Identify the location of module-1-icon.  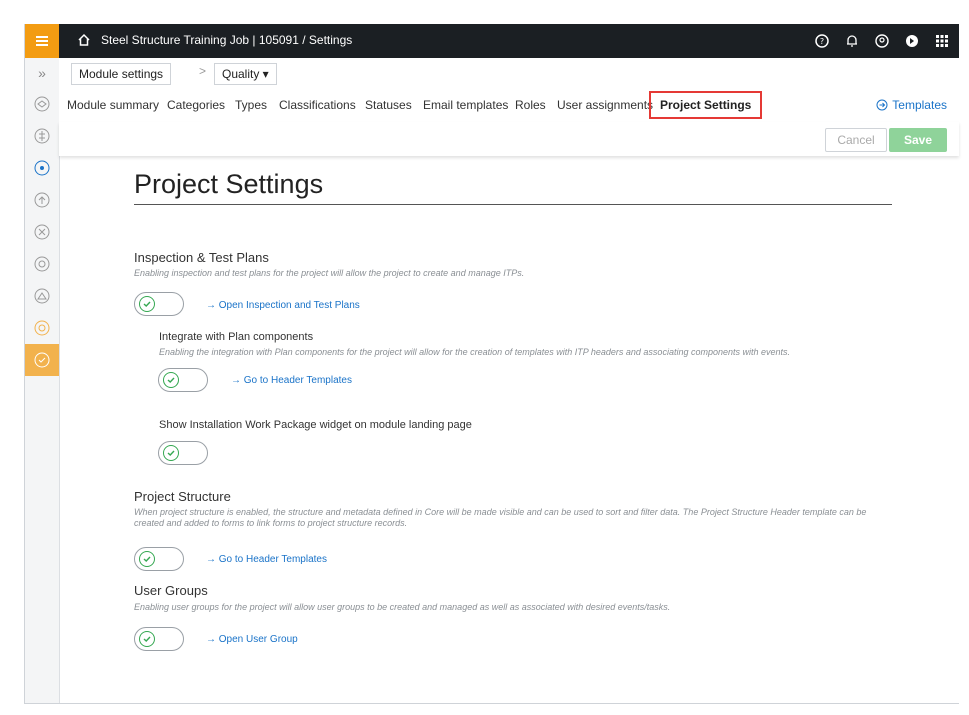
(42, 104).